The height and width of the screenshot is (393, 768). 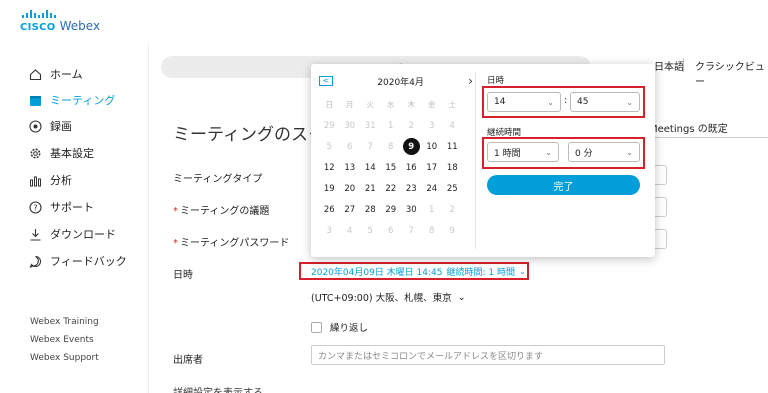 I want to click on calendar-day: 6, so click(x=350, y=146).